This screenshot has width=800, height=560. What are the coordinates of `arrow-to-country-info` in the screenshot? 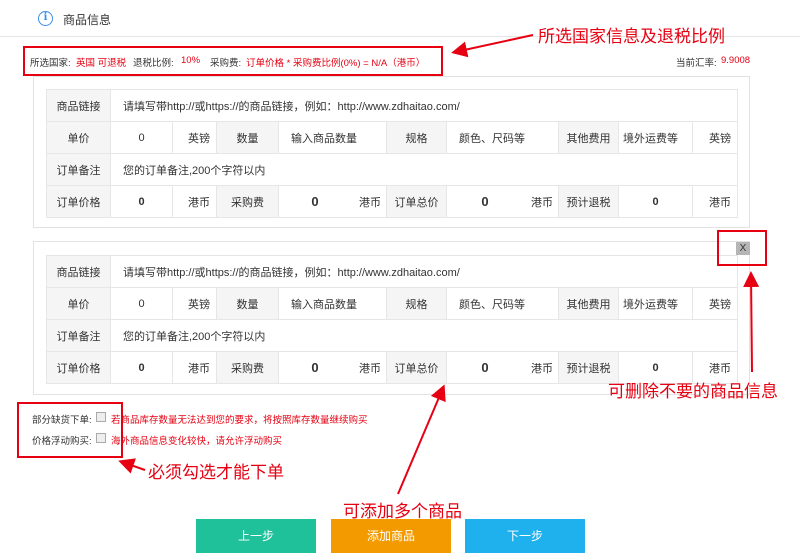 It's located at (492, 46).